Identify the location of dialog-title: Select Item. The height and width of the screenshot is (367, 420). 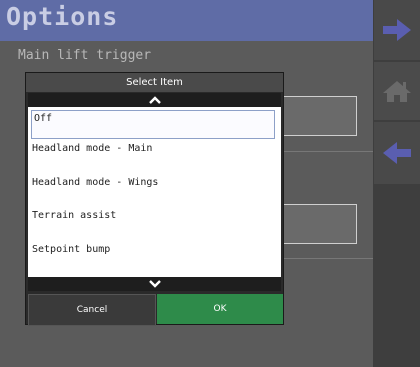
(154, 82).